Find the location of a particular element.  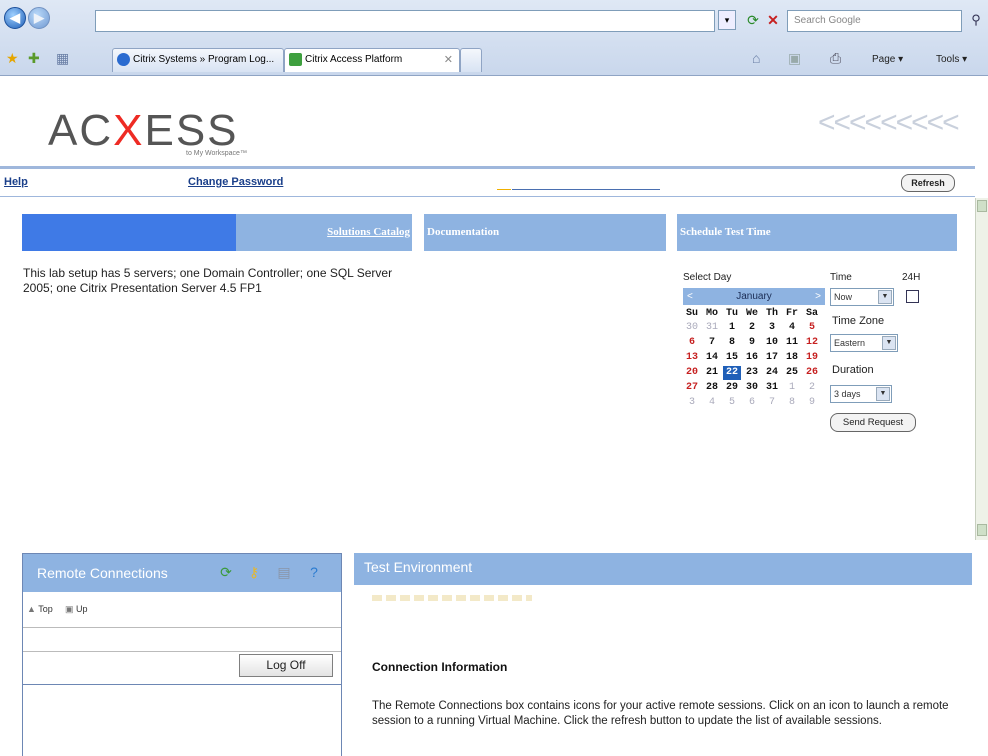

search-icon: ⚲ is located at coordinates (976, 21).